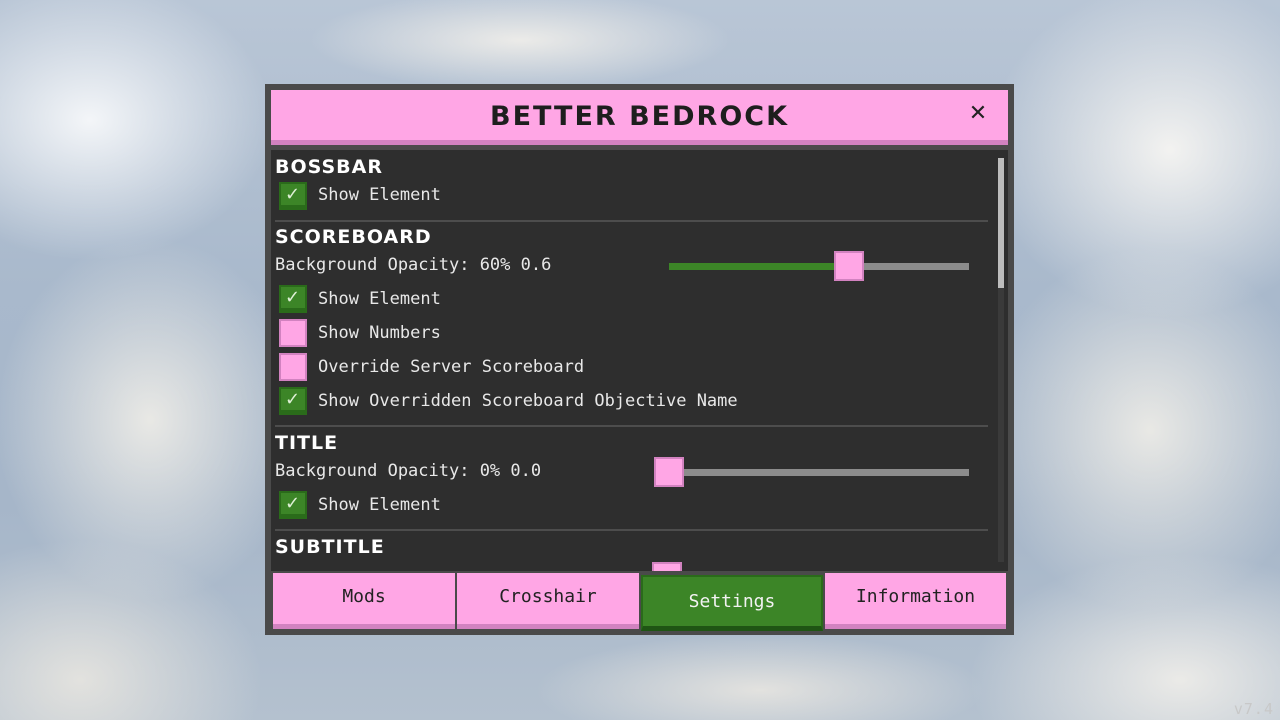 Image resolution: width=1280 pixels, height=720 pixels. I want to click on tab-mods: Mods, so click(364, 601).